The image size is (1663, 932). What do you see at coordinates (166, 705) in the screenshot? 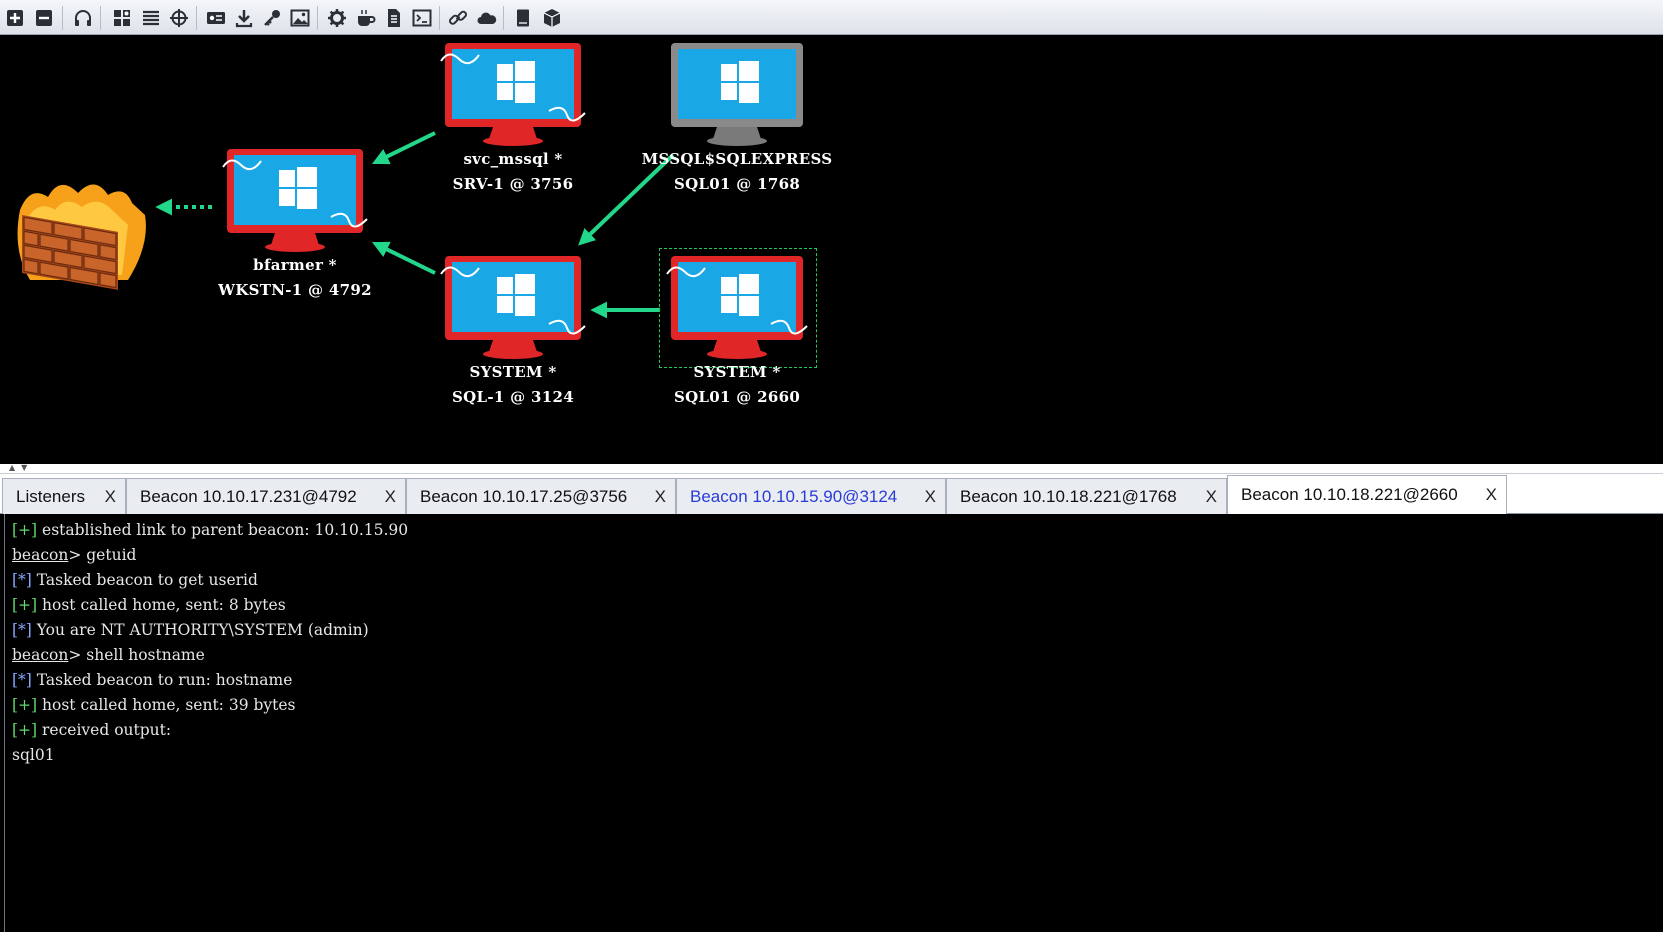
I see `console-text: host called home, sent: 39 bytes` at bounding box center [166, 705].